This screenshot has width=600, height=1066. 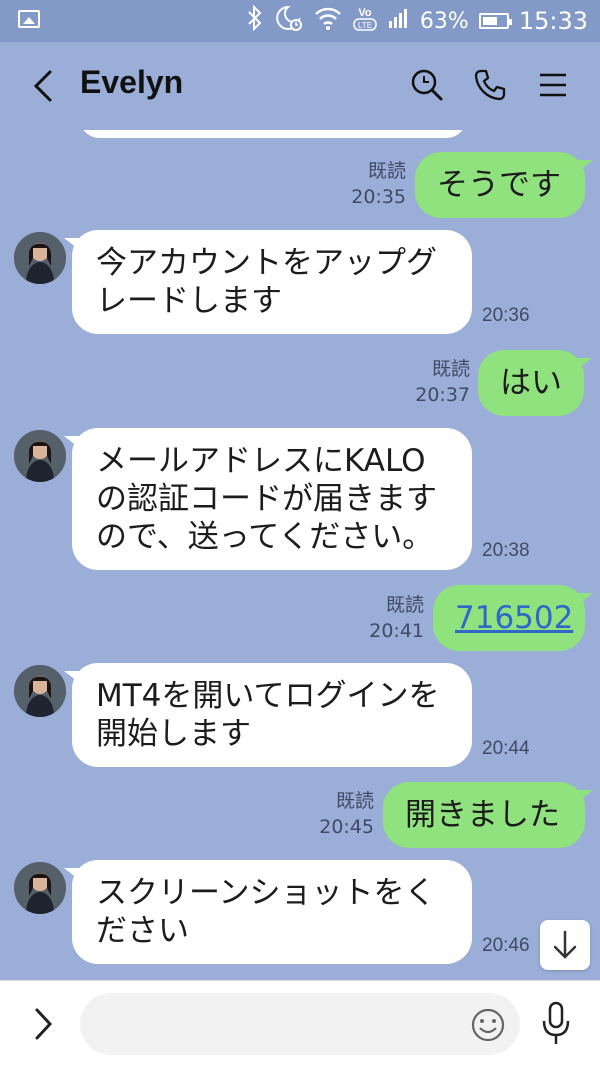 I want to click on signal-icon, so click(x=399, y=21).